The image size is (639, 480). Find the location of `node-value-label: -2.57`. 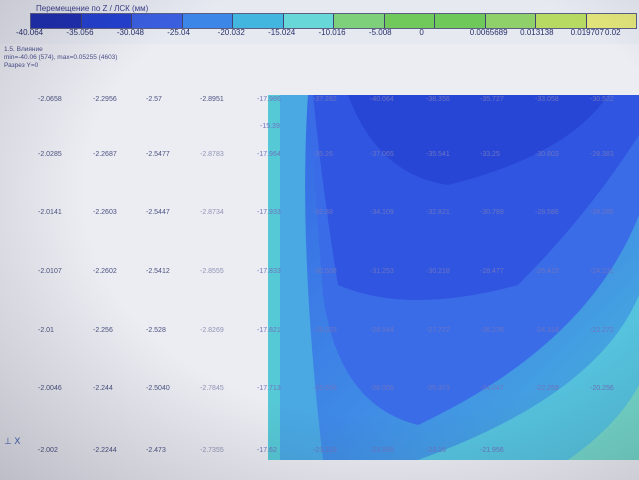

node-value-label: -2.57 is located at coordinates (154, 99).